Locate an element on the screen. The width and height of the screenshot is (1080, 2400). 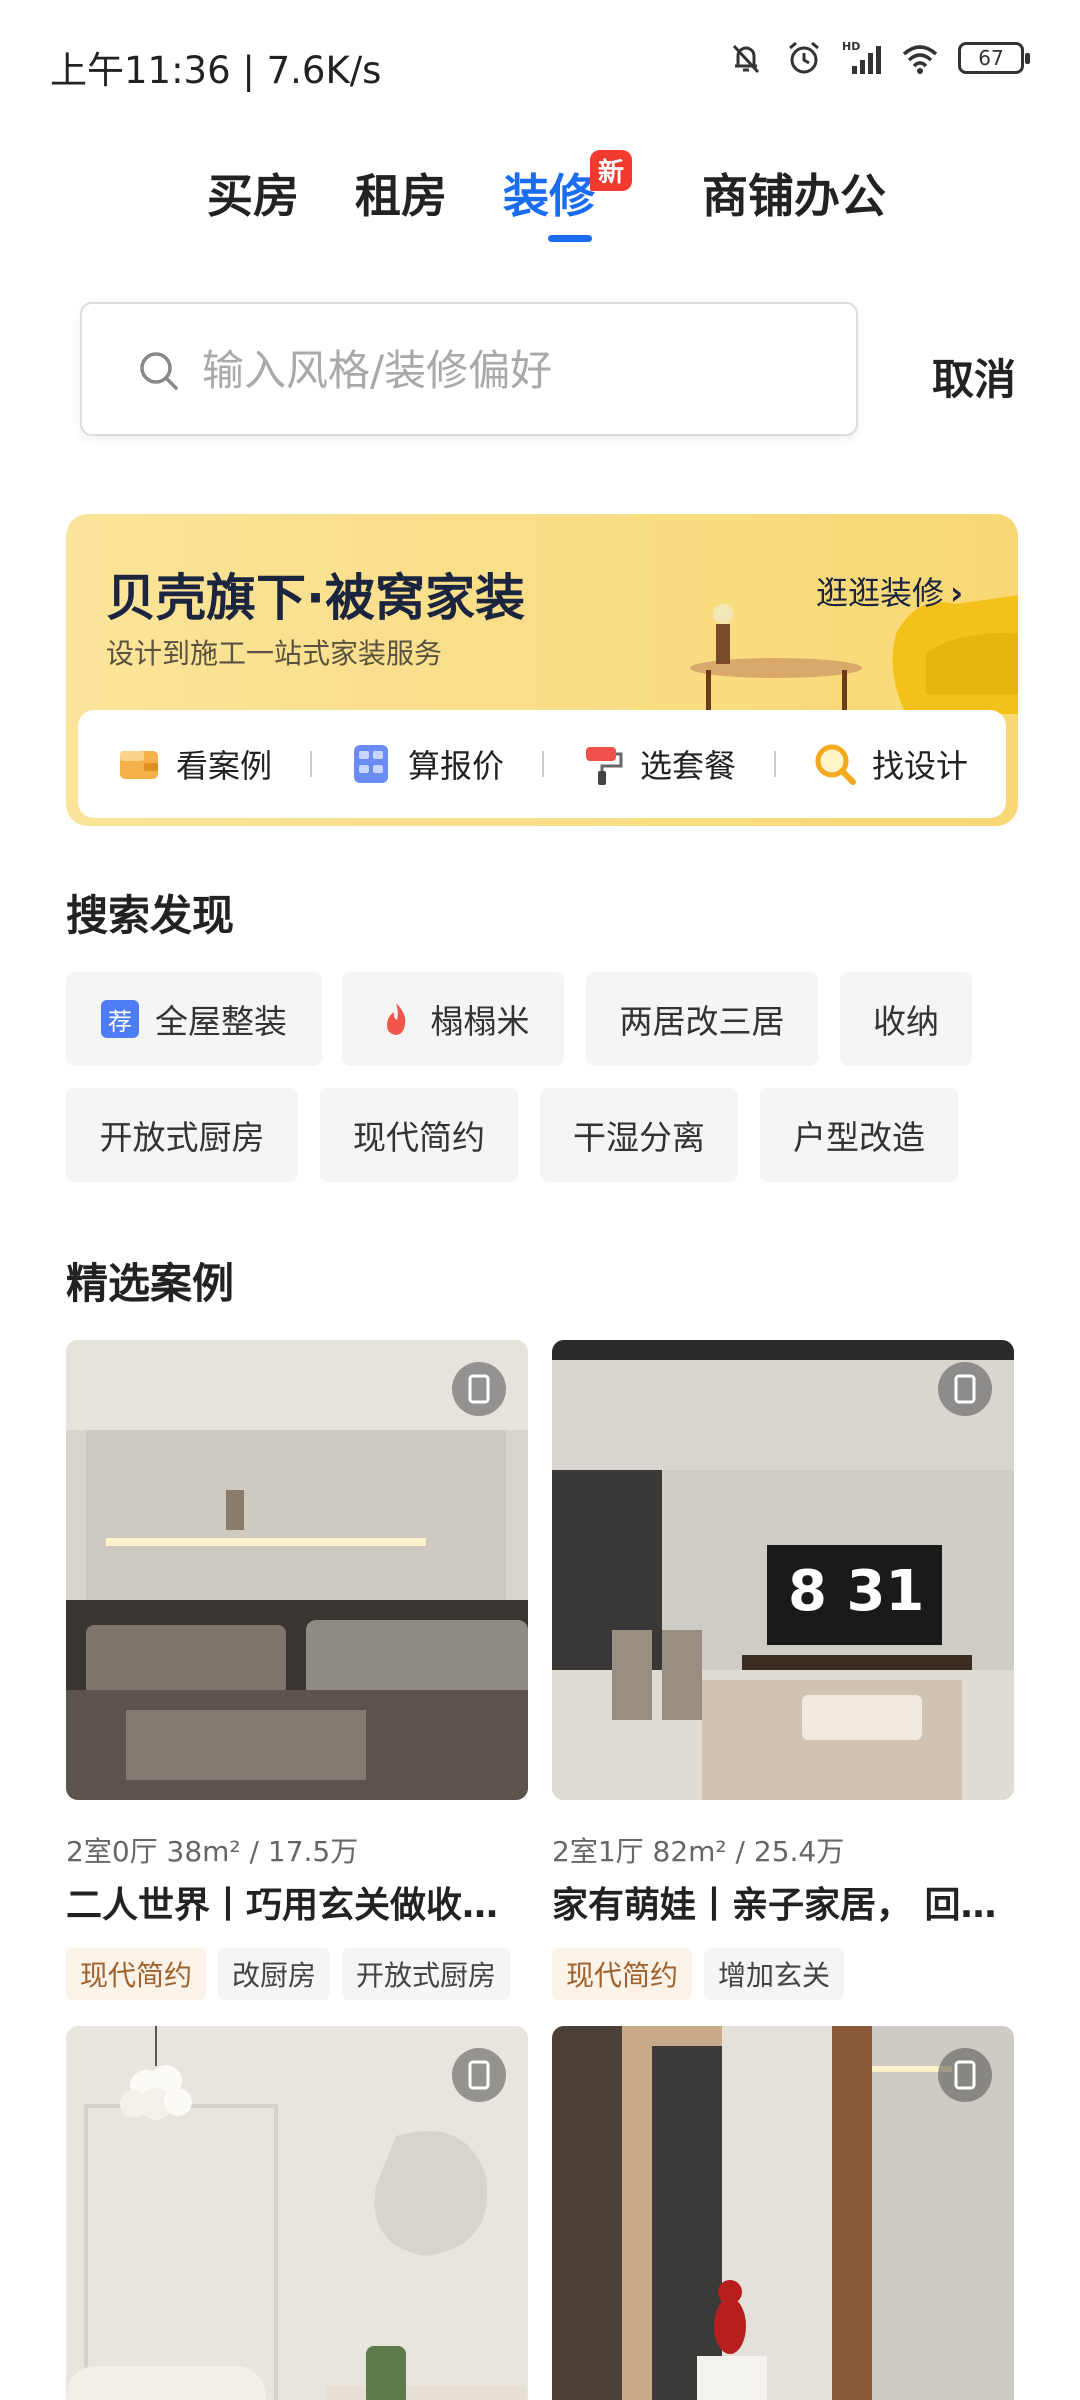
wifi-icon is located at coordinates (920, 59).